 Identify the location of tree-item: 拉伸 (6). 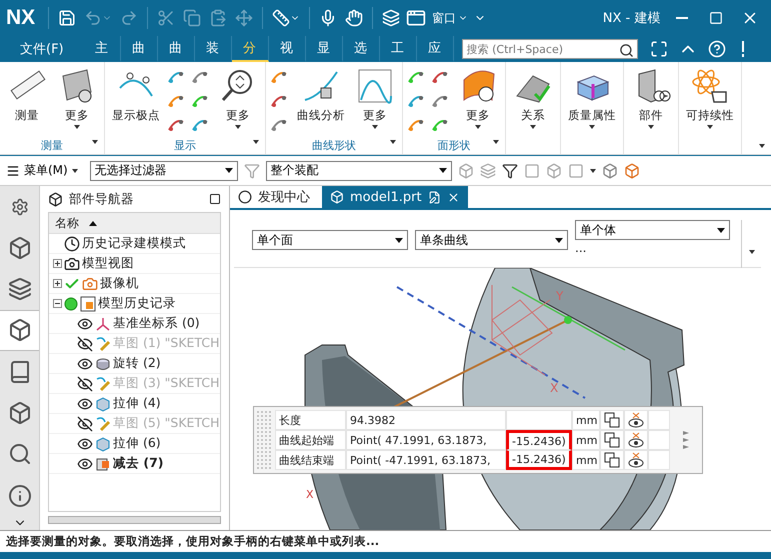
(137, 443).